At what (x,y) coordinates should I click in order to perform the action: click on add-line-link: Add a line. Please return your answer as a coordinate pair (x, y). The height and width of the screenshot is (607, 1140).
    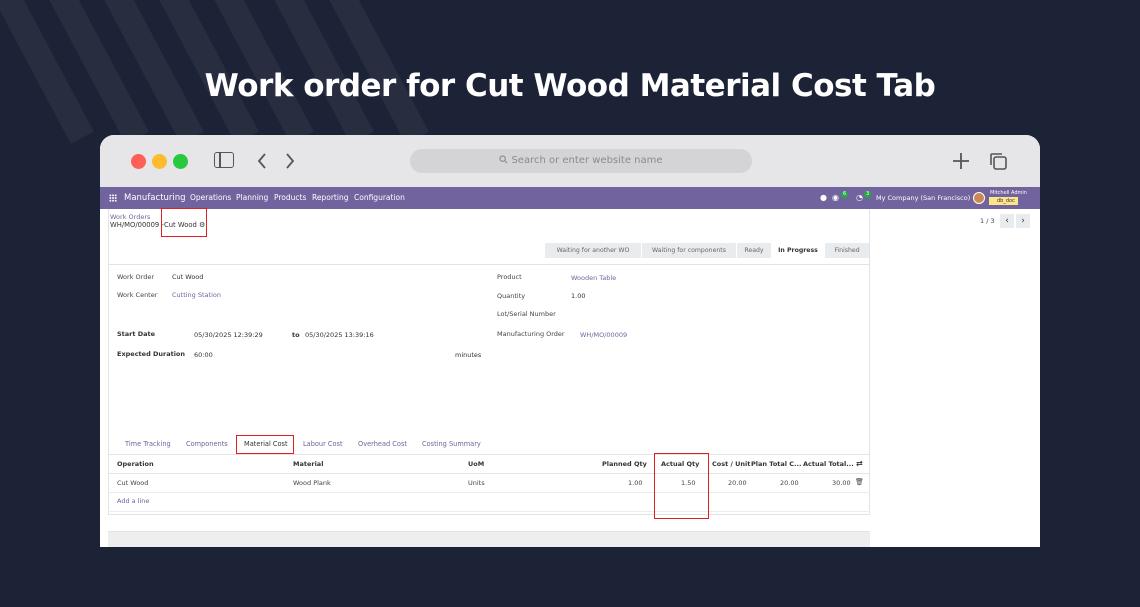
    Looking at the image, I should click on (133, 501).